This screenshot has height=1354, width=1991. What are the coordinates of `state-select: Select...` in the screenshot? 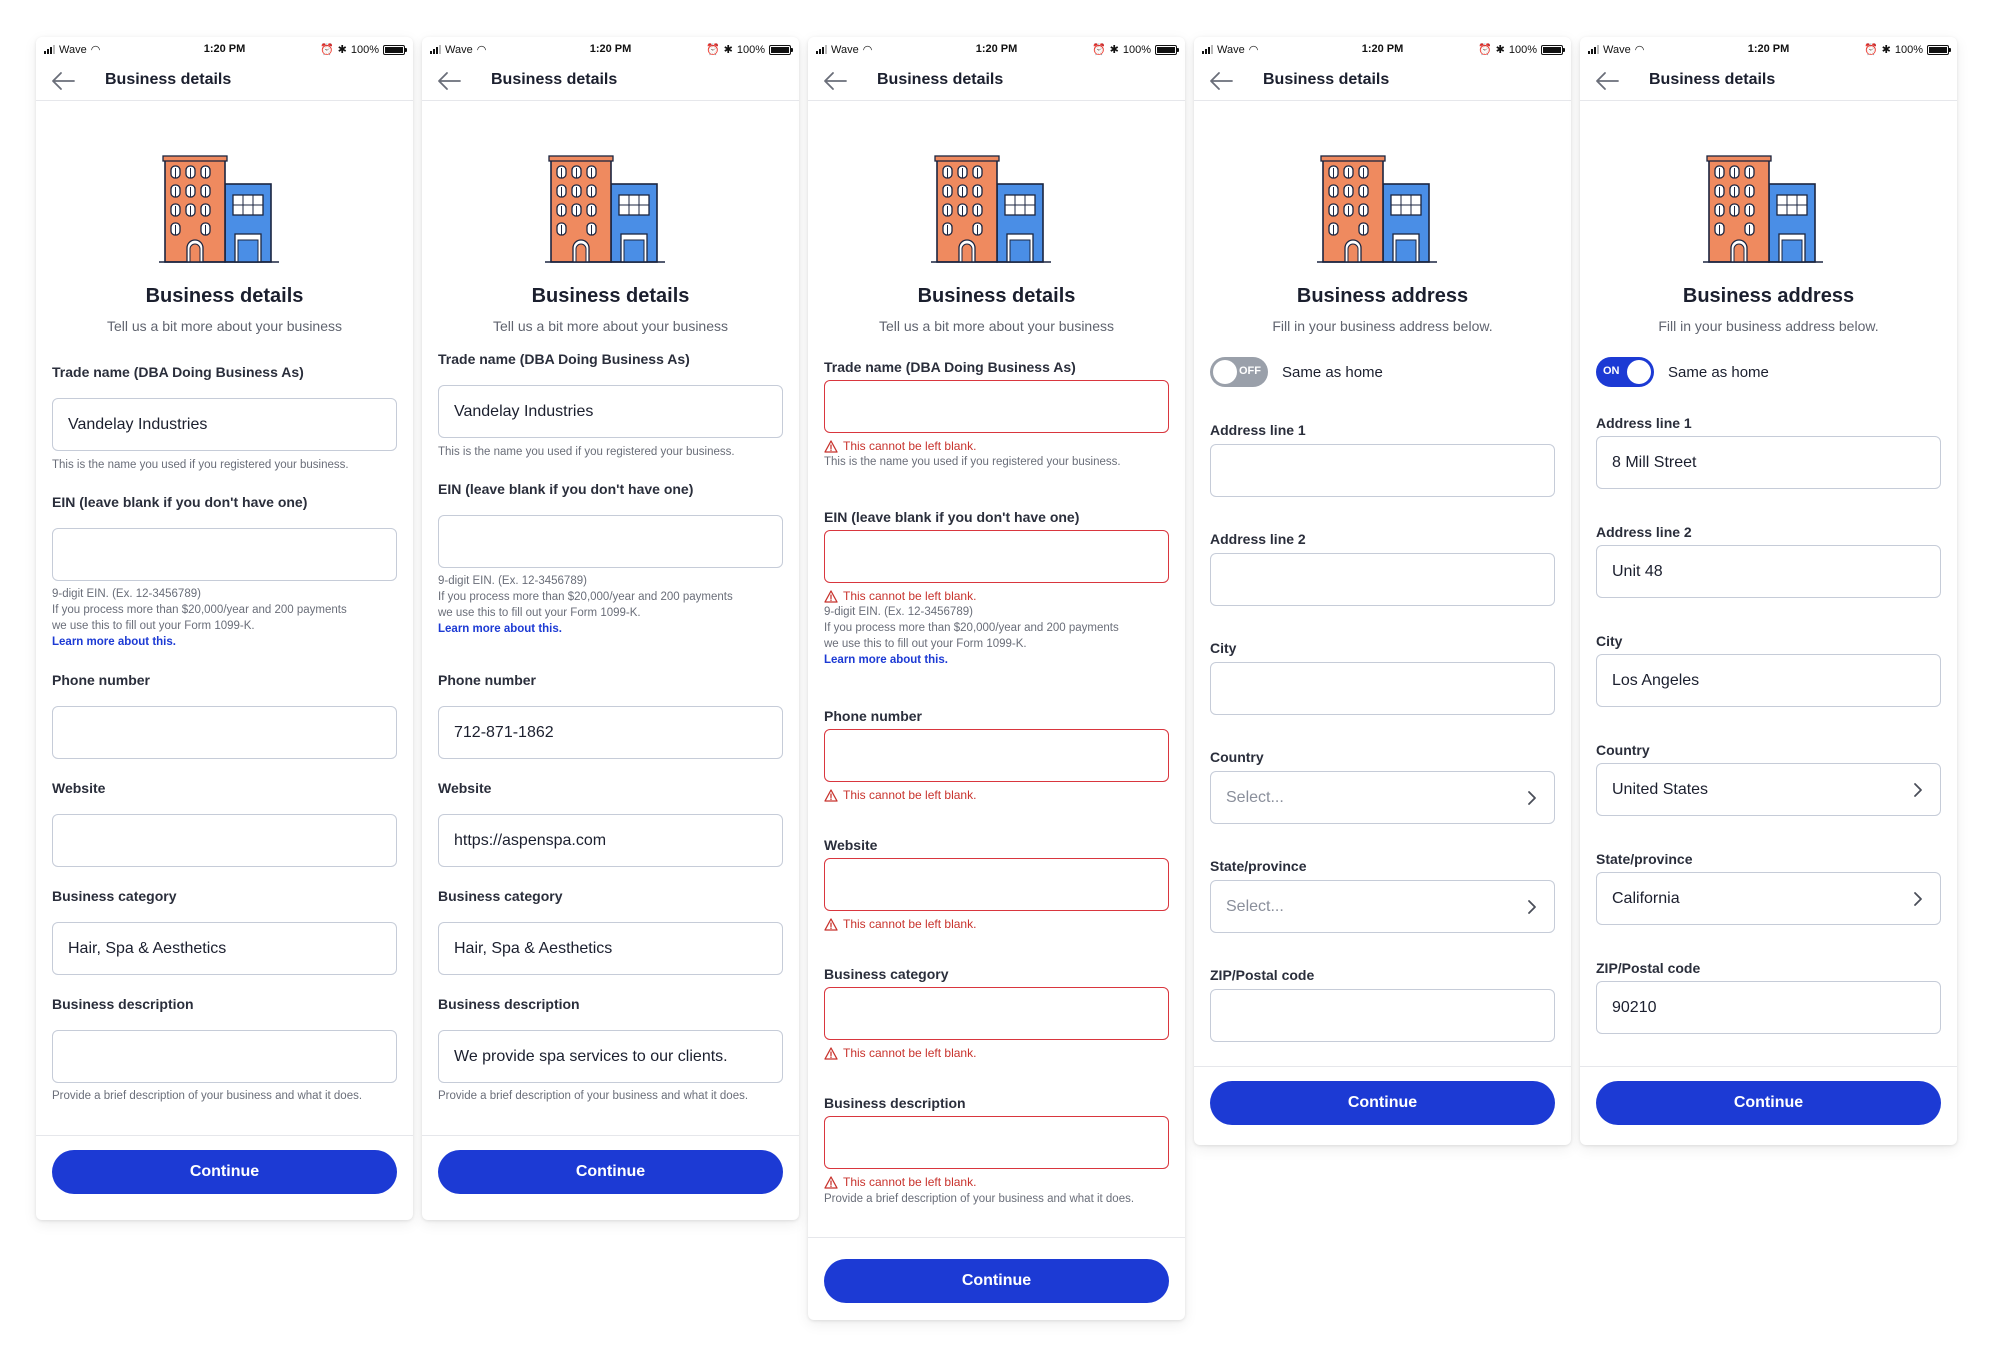 It's located at (1382, 906).